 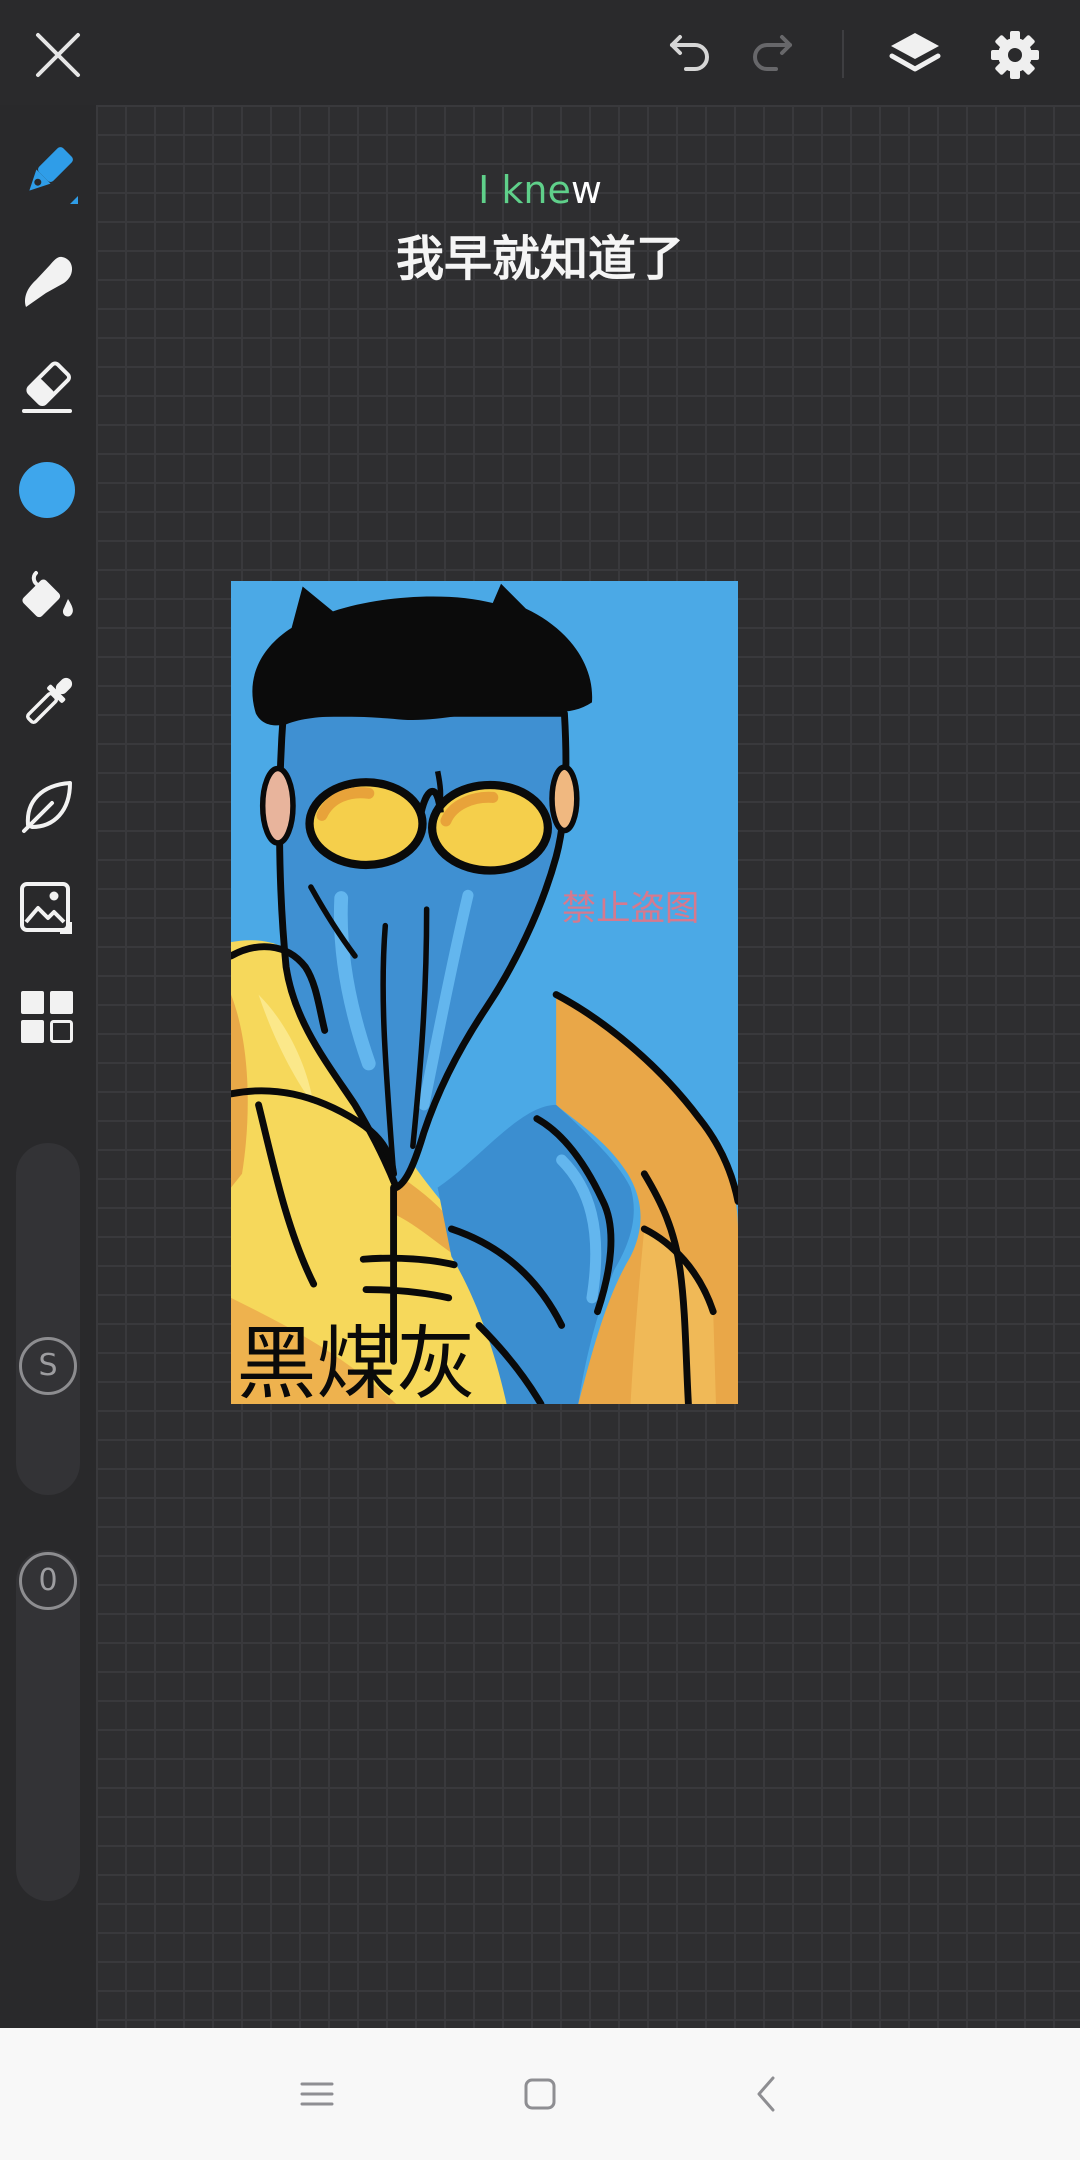 I want to click on settings-button, so click(x=1015, y=55).